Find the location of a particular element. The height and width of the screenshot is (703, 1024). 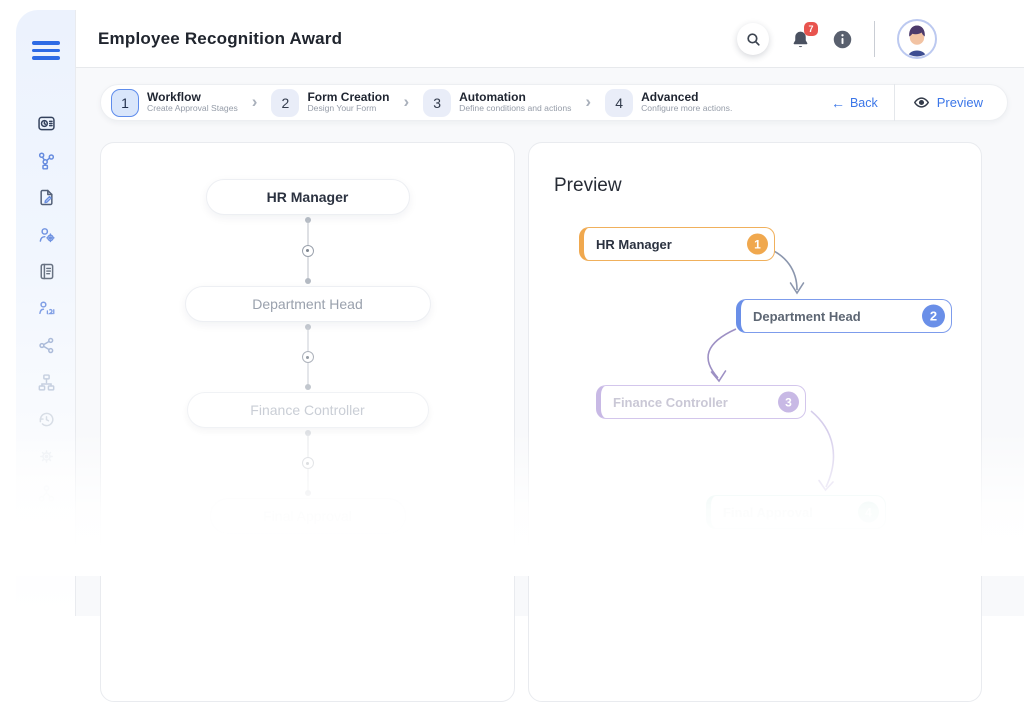

step-number: 4 is located at coordinates (619, 103).